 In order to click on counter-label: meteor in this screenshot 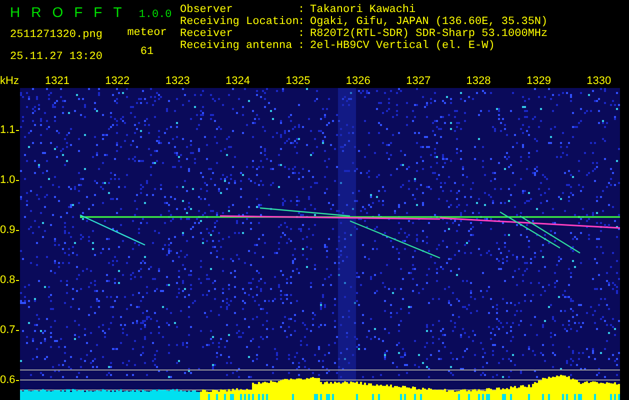, I will do `click(147, 33)`.